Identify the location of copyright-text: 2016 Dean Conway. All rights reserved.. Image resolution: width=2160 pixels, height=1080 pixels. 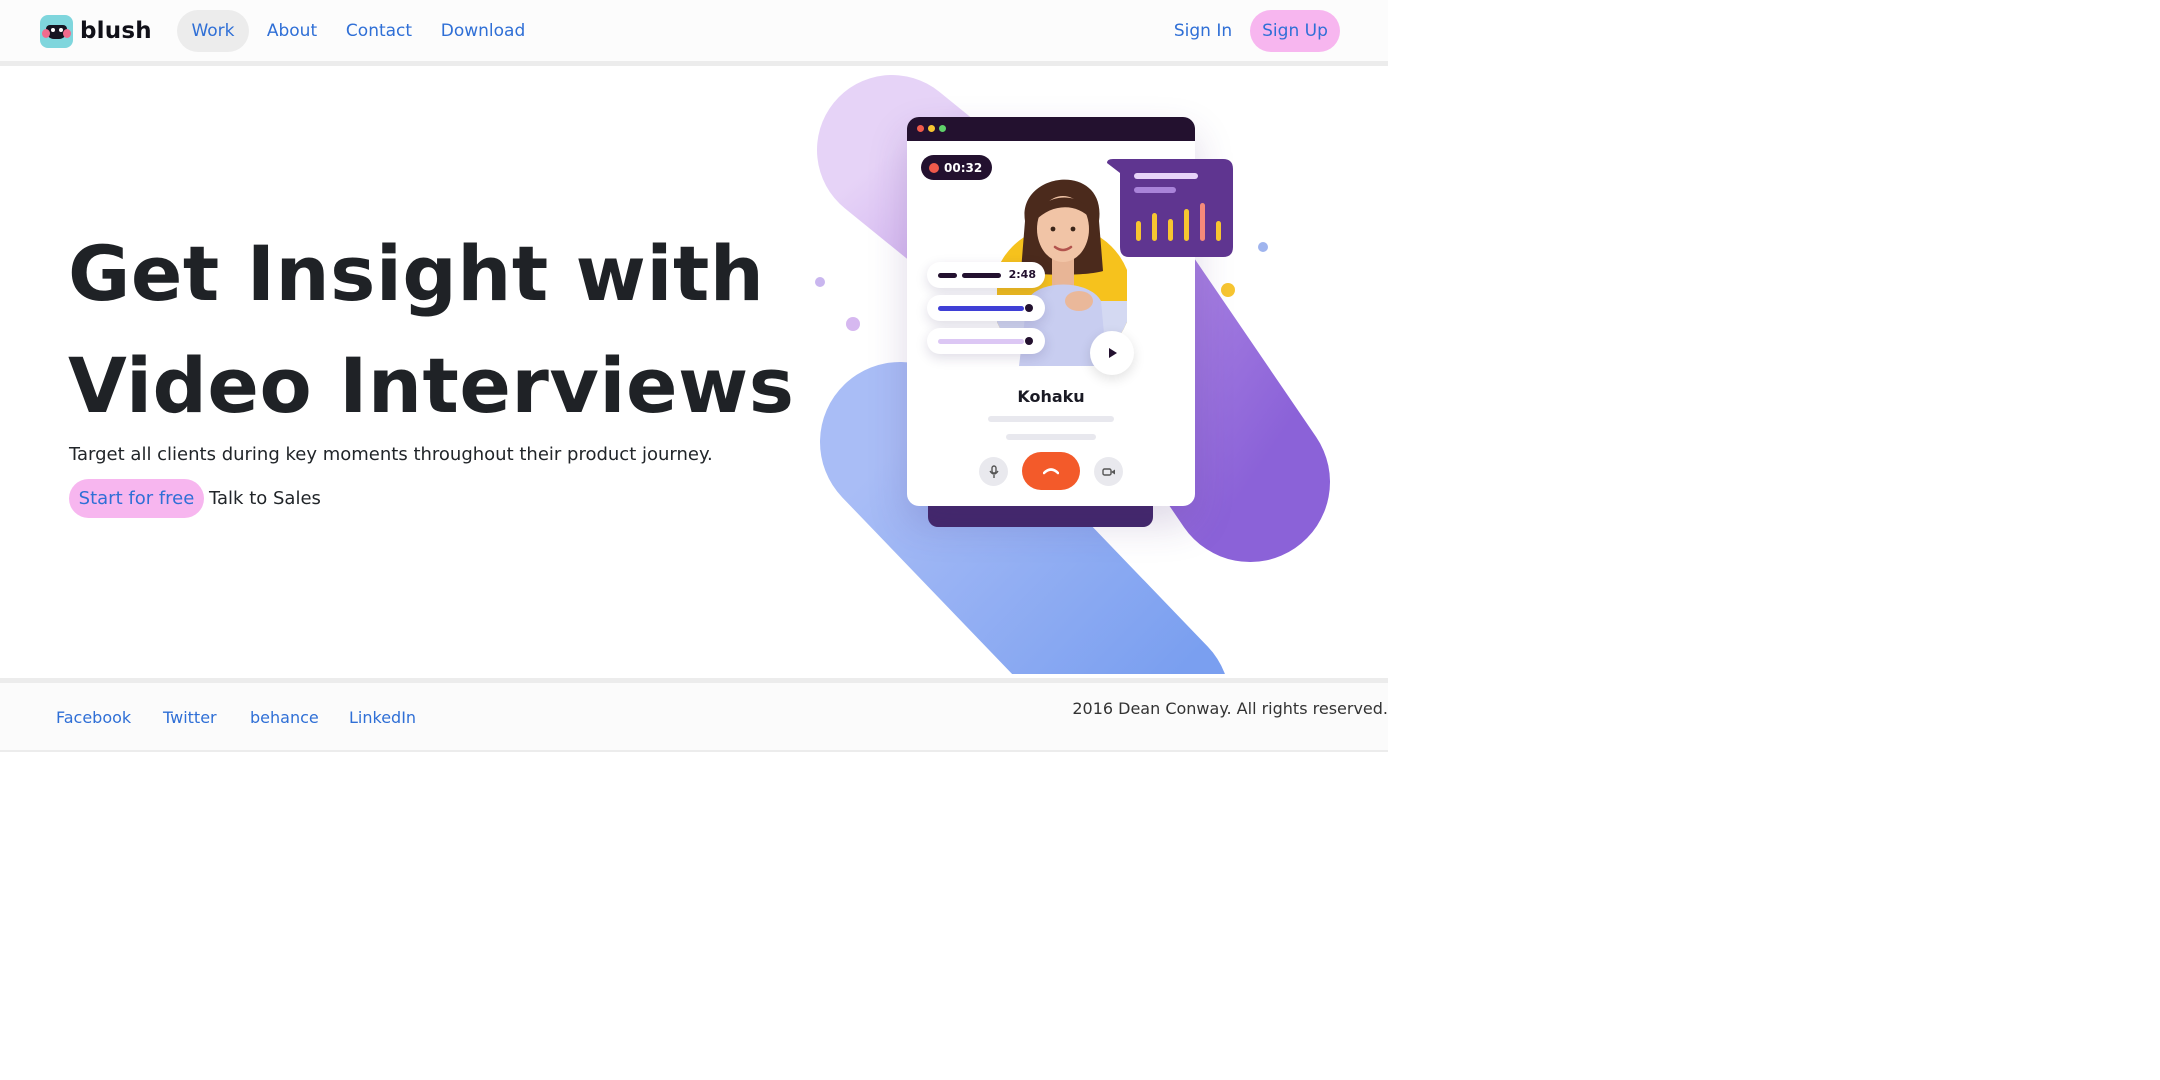
(1230, 708).